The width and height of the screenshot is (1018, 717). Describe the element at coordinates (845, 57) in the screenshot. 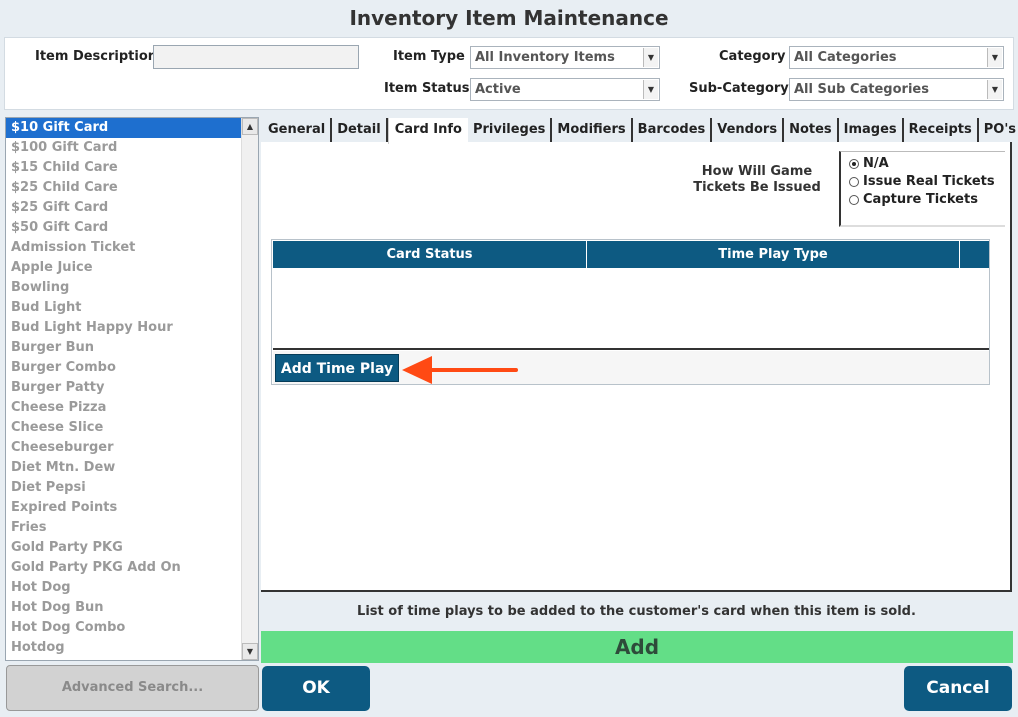

I see `category-value: All Categories` at that location.